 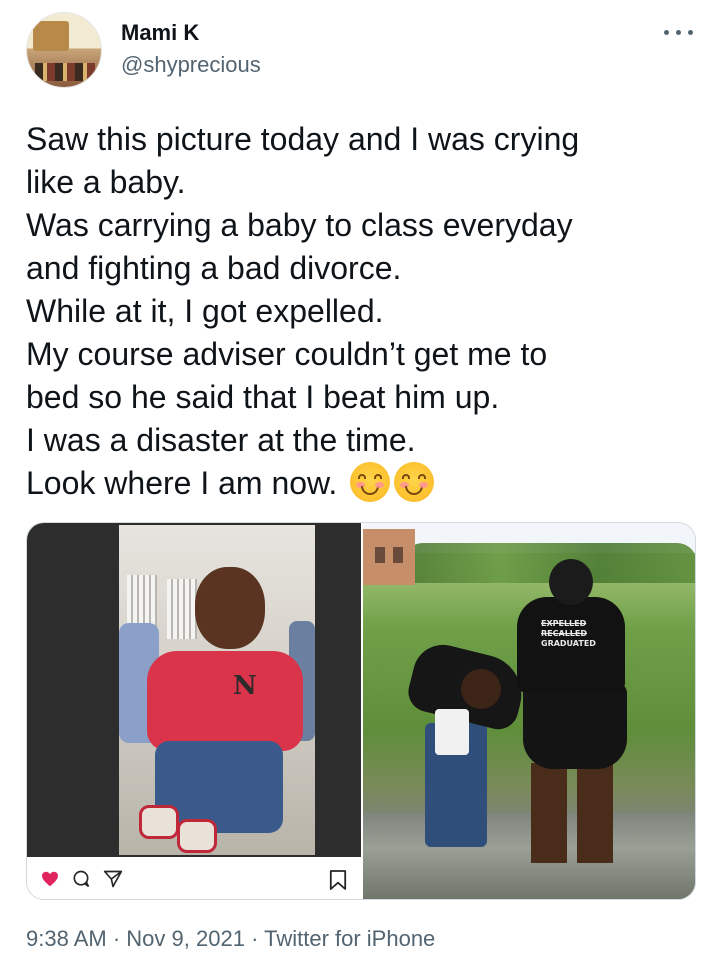 I want to click on tweet-line: Look where I am now., so click(x=182, y=483).